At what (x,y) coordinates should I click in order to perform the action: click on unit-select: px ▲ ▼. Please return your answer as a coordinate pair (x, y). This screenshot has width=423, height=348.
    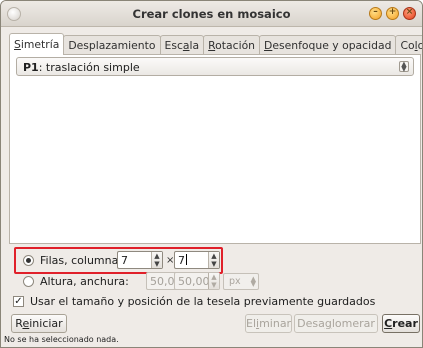
    Looking at the image, I should click on (241, 281).